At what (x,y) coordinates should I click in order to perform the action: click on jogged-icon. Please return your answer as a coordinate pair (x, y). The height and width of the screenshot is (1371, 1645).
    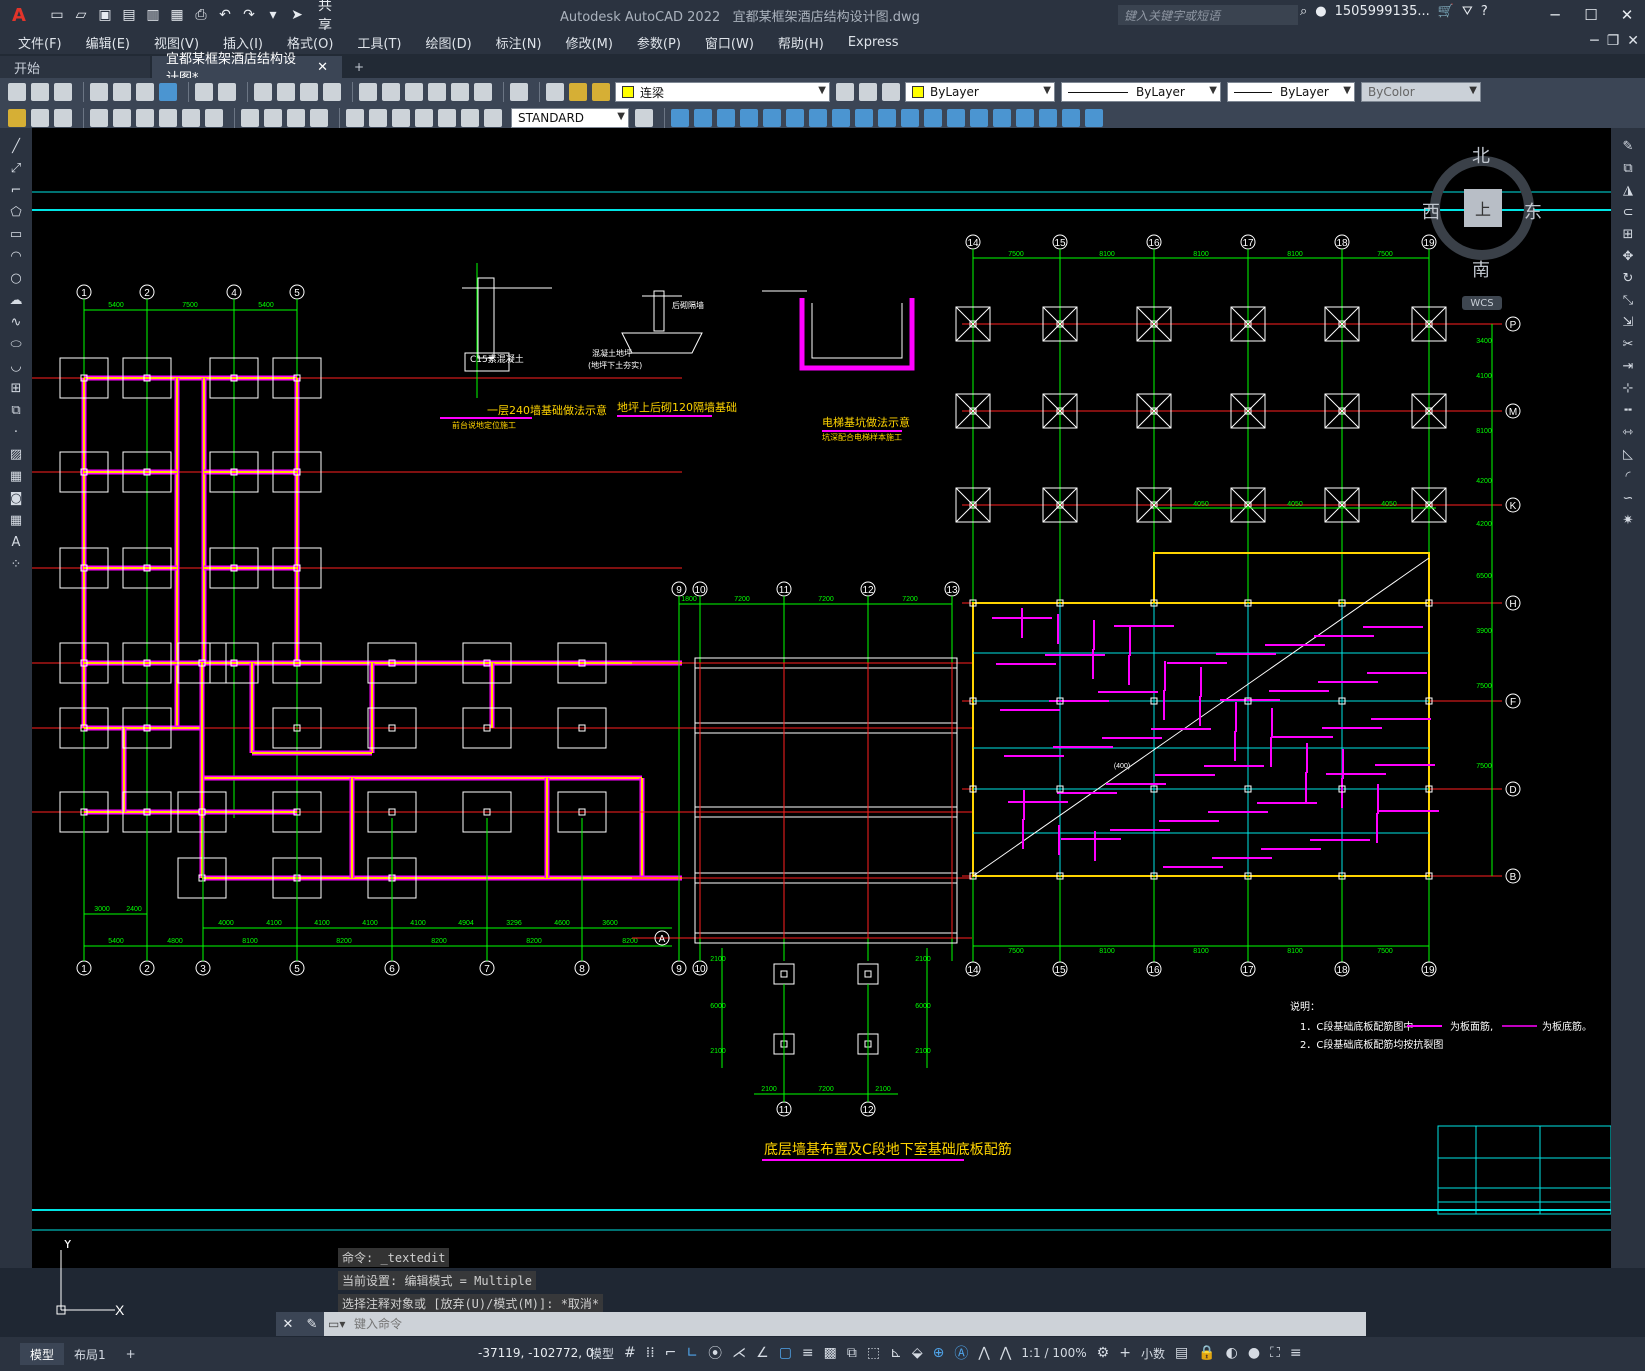
    Looking at the image, I should click on (168, 118).